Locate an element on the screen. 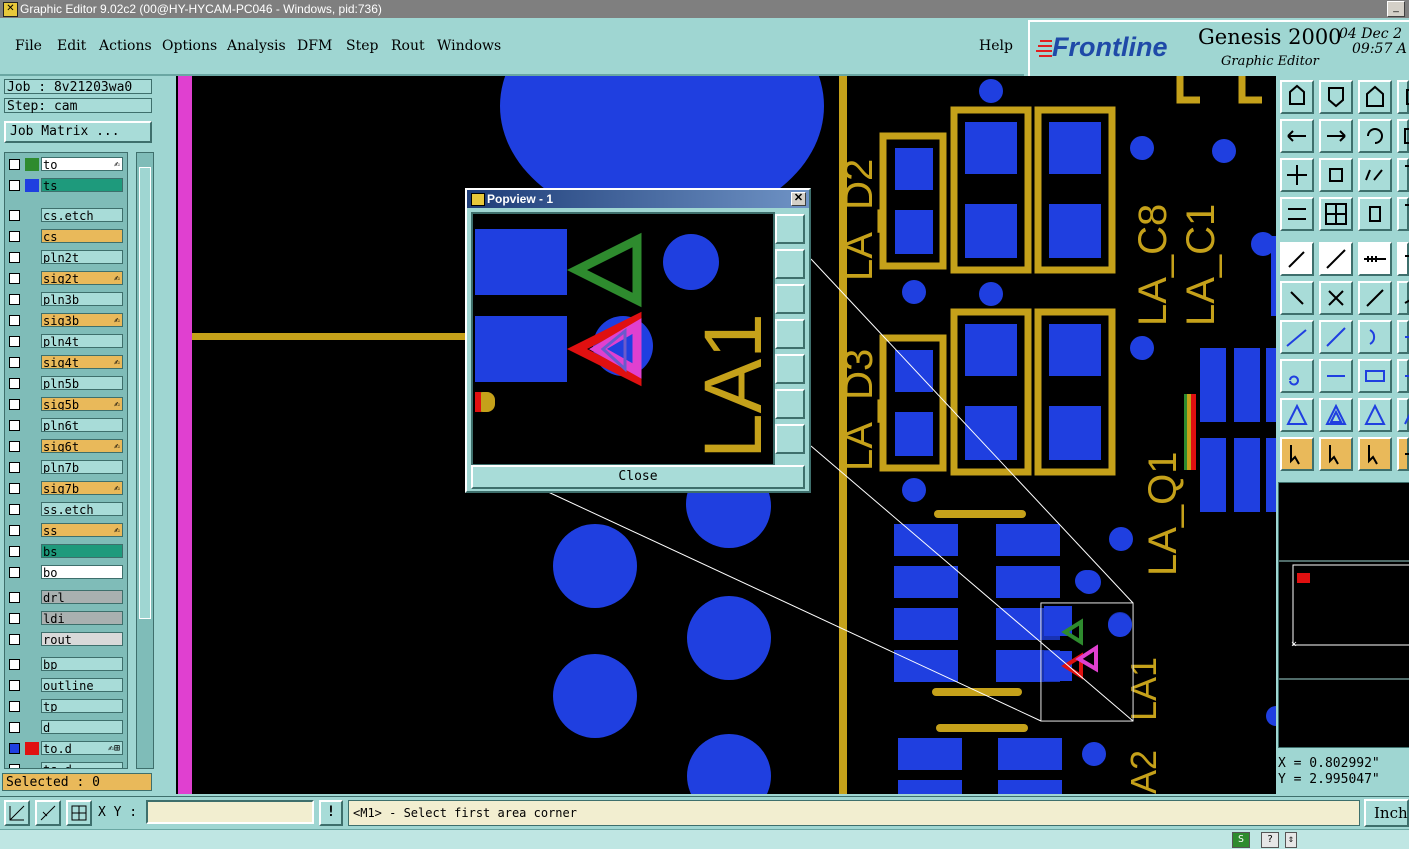  layer-row: ldi is located at coordinates (66, 618).